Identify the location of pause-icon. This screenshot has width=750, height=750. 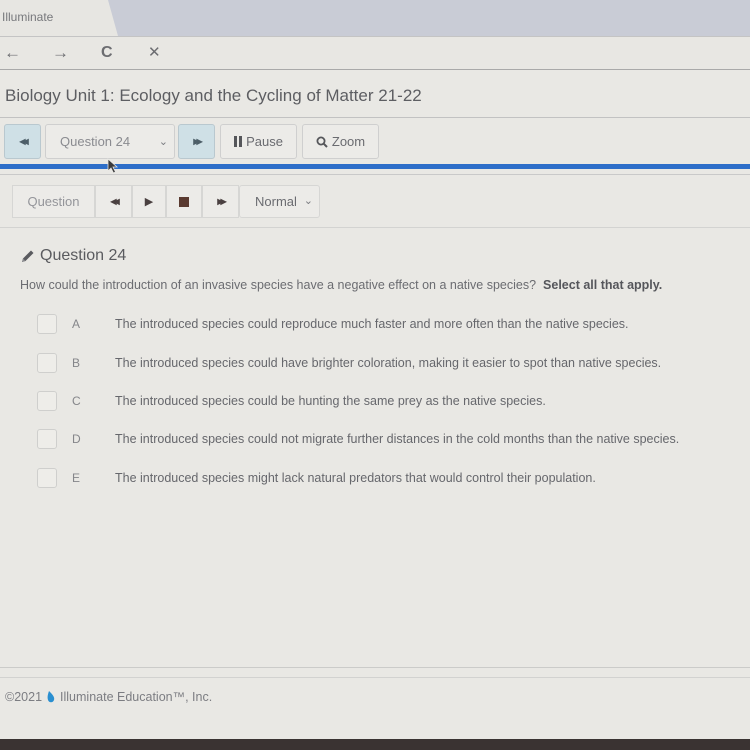
(238, 141).